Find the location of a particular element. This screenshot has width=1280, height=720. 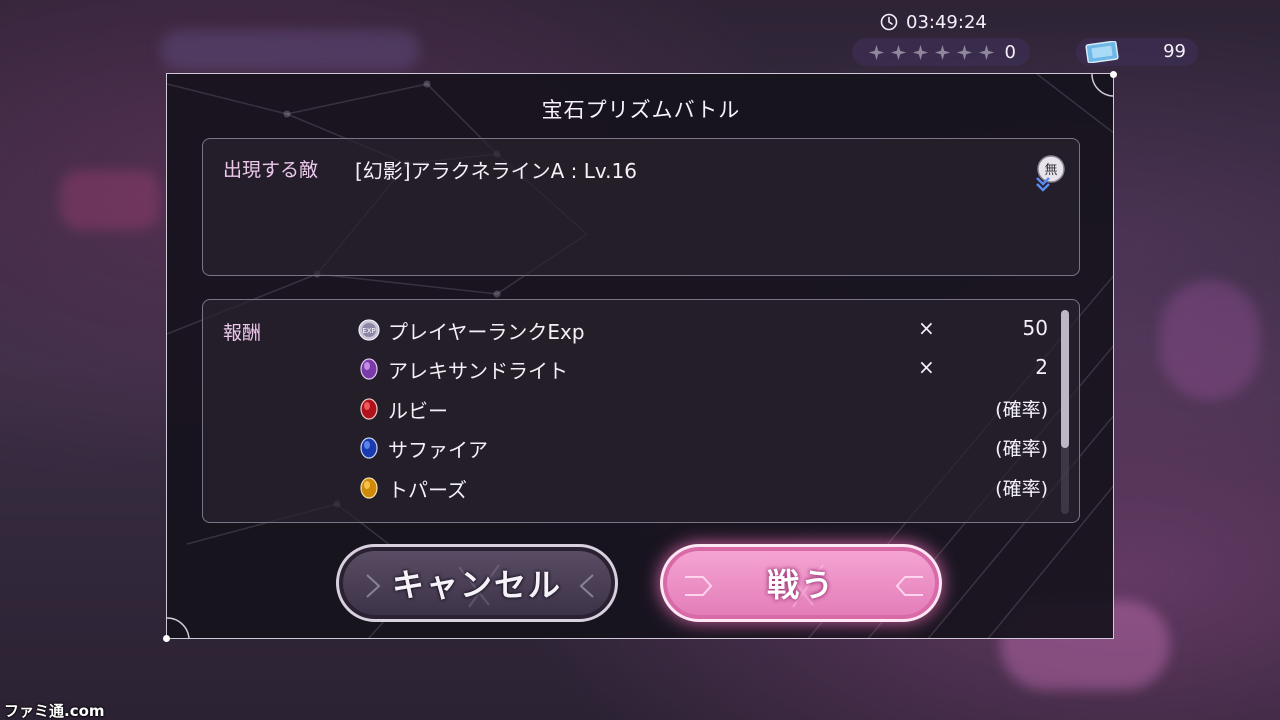

cancel-button-label: キャンセル is located at coordinates (476, 585).